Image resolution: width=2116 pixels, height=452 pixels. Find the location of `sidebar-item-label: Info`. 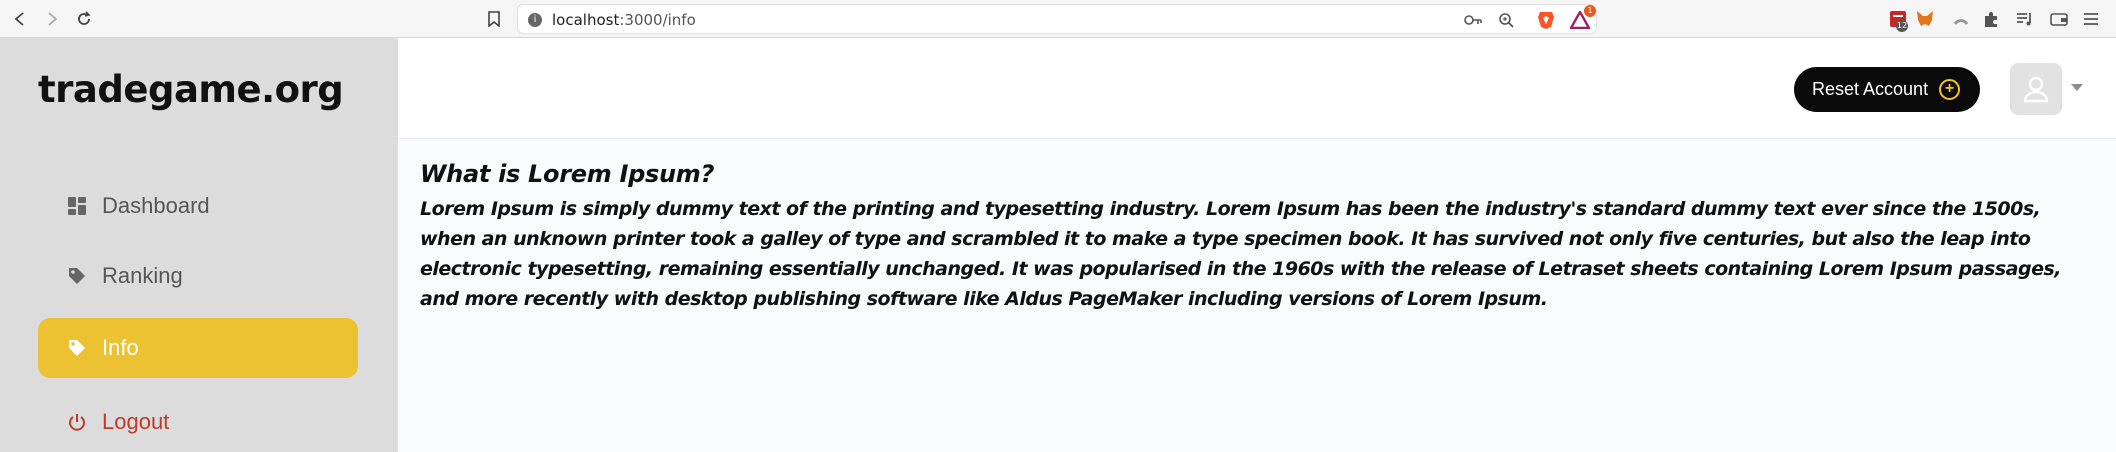

sidebar-item-label: Info is located at coordinates (120, 347).